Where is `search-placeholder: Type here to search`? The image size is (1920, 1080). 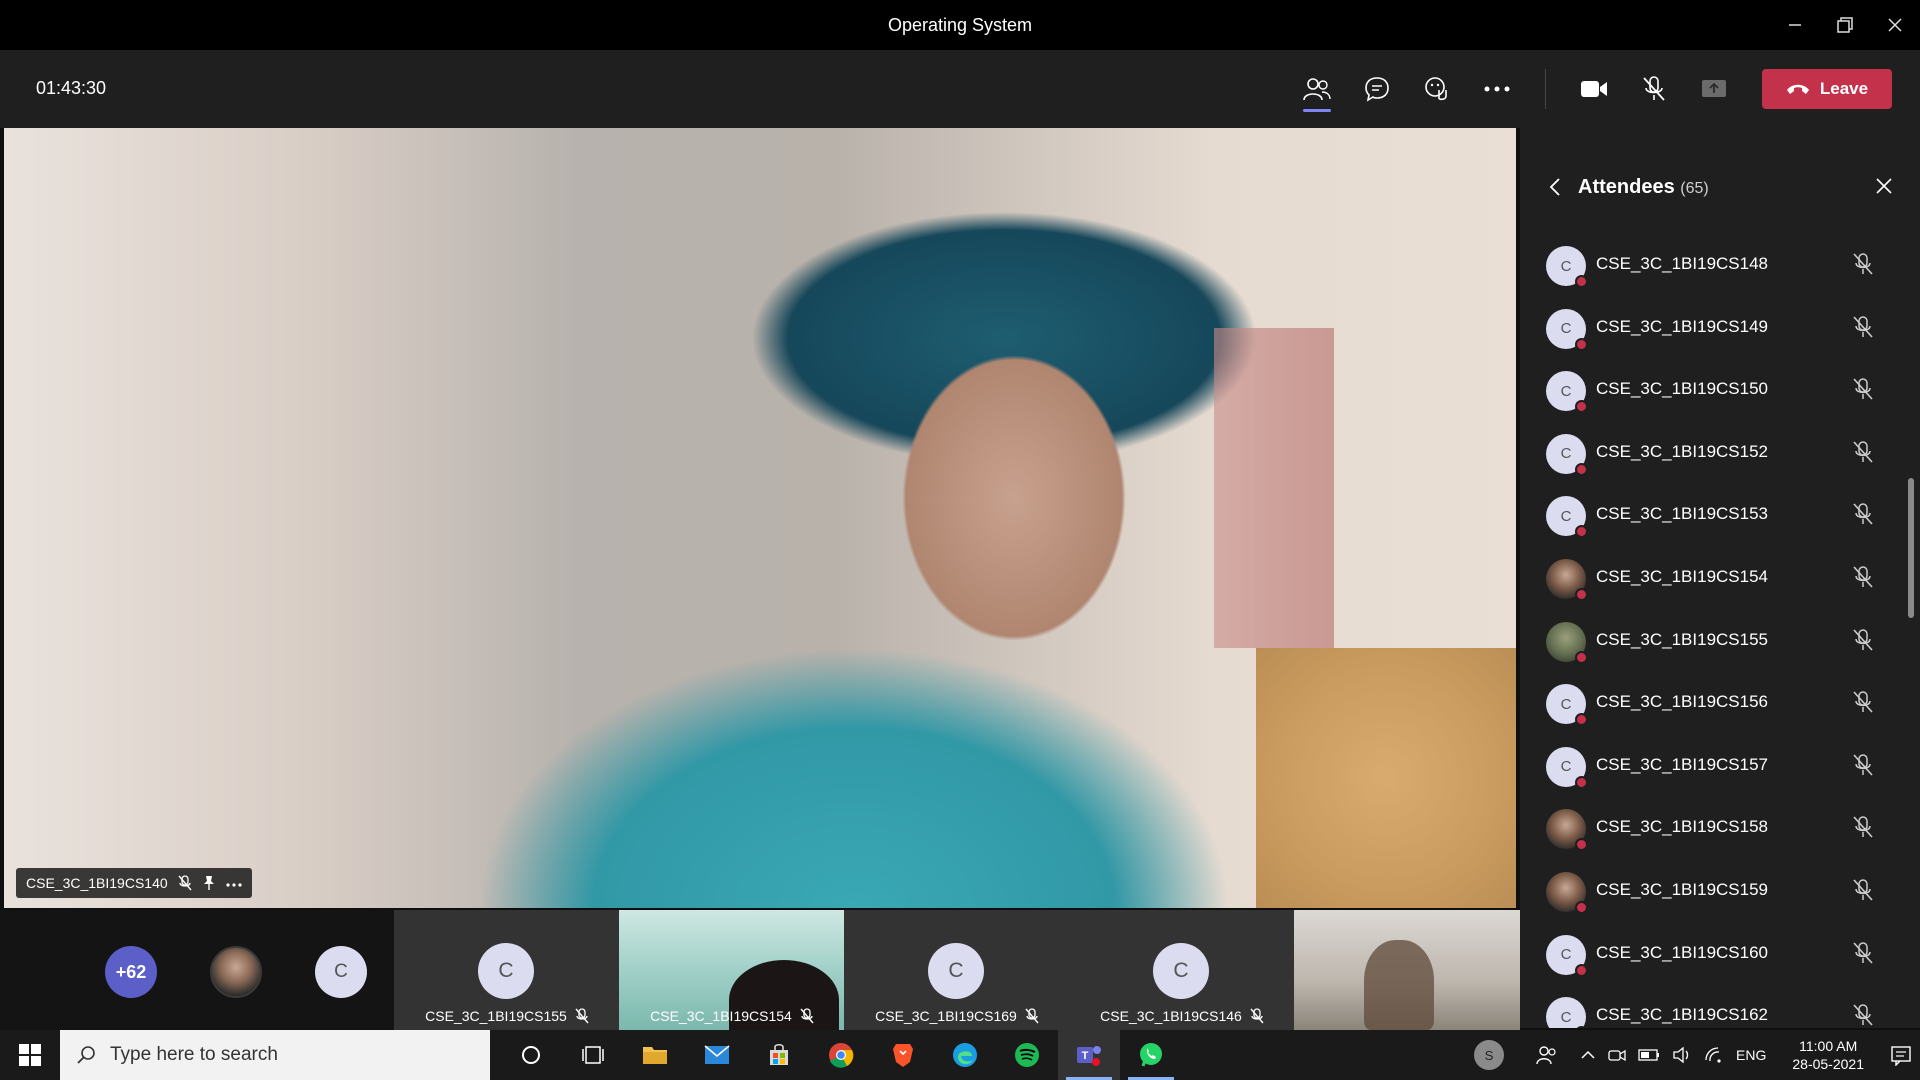 search-placeholder: Type here to search is located at coordinates (194, 1054).